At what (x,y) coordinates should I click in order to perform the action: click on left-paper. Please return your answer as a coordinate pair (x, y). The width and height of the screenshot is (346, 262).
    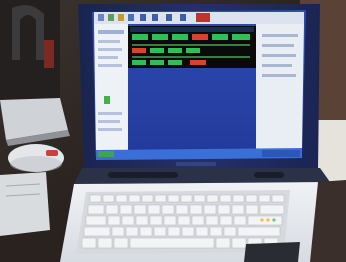
    Looking at the image, I should click on (25, 204).